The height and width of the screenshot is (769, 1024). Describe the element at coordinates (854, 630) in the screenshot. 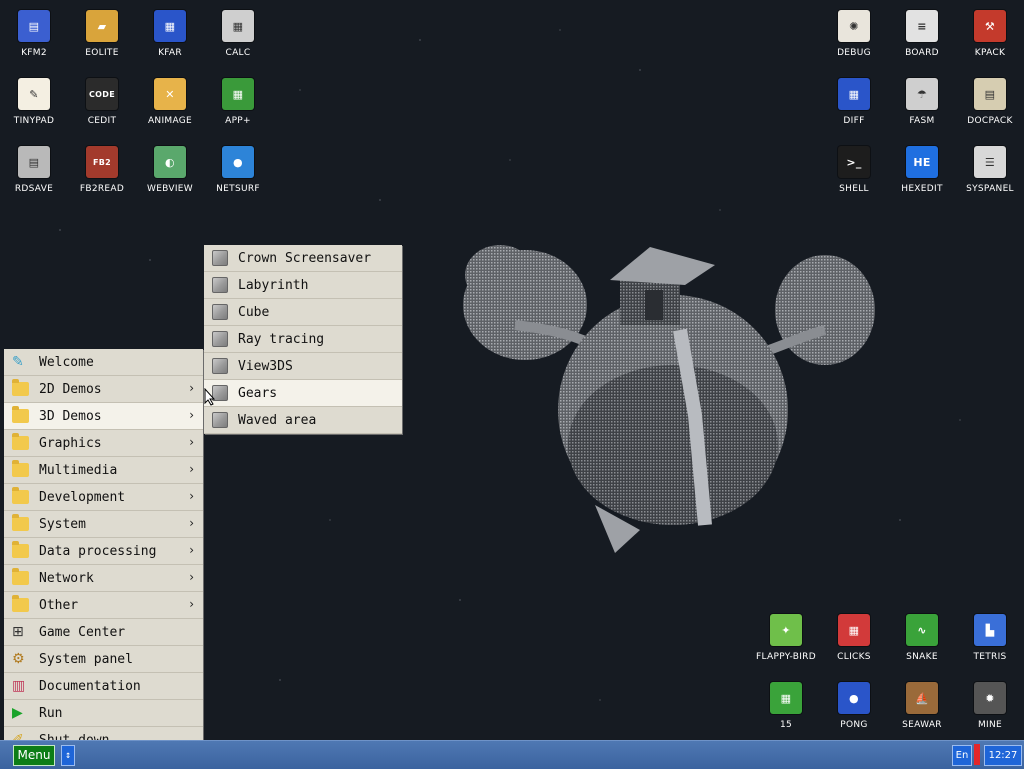

I see `clicks-app-icon: ▦` at that location.